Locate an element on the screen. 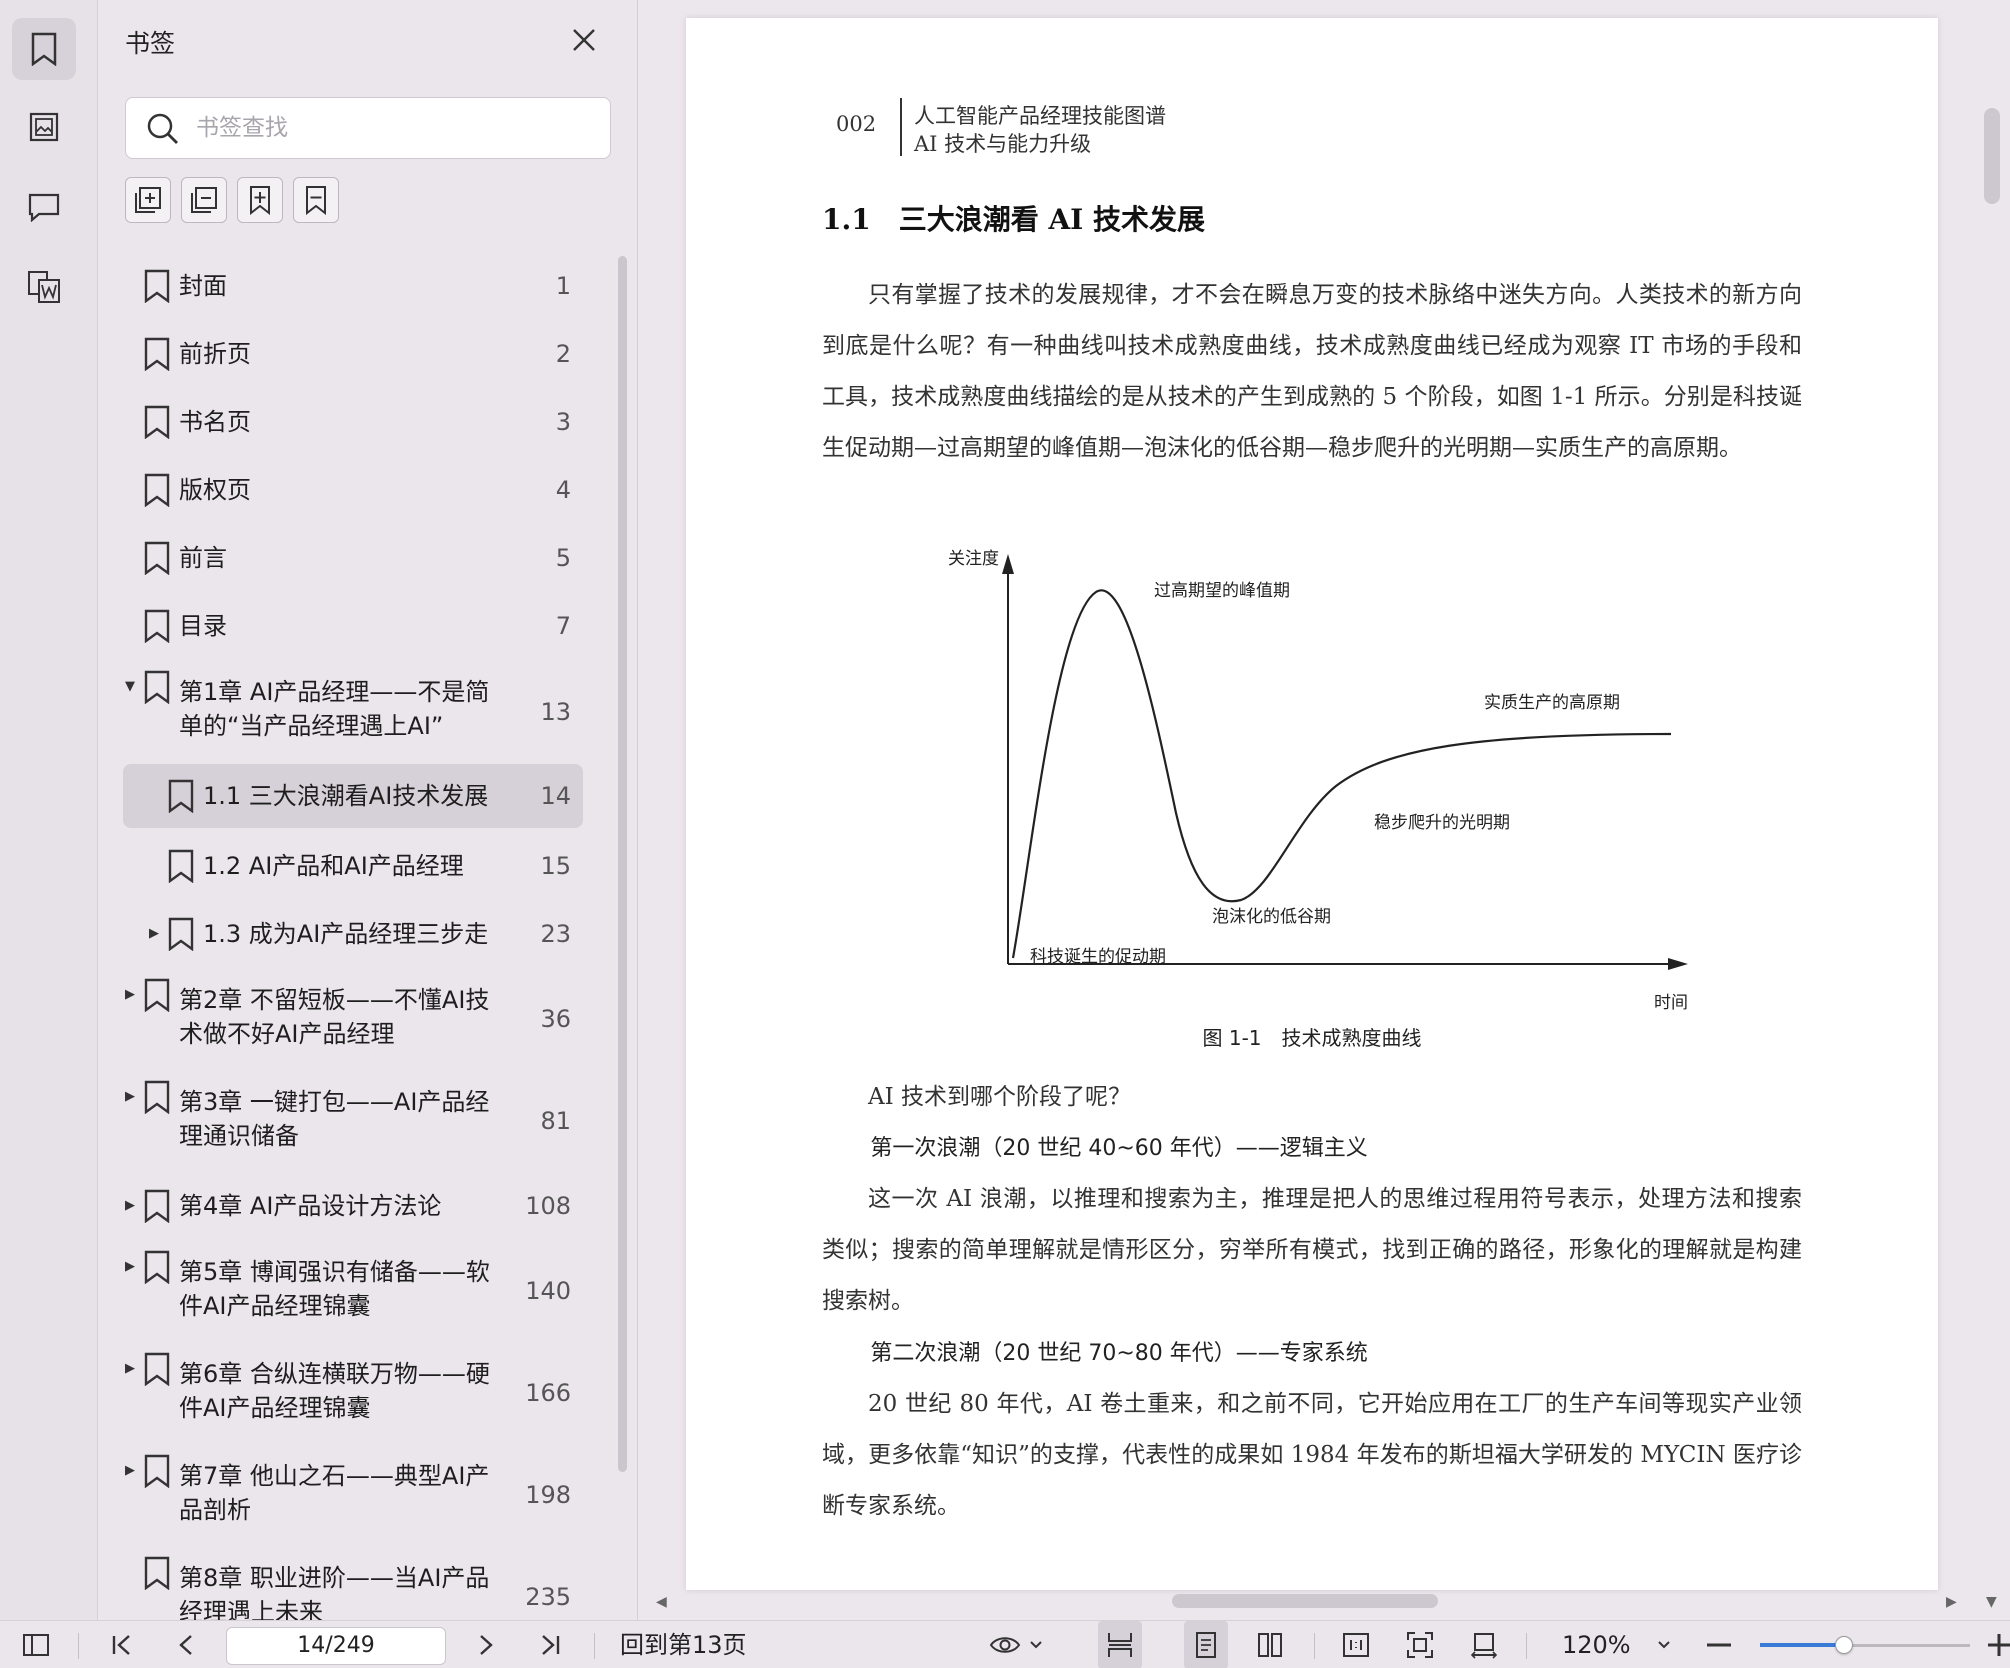  bookmark-item: 目录 7 is located at coordinates (353, 626).